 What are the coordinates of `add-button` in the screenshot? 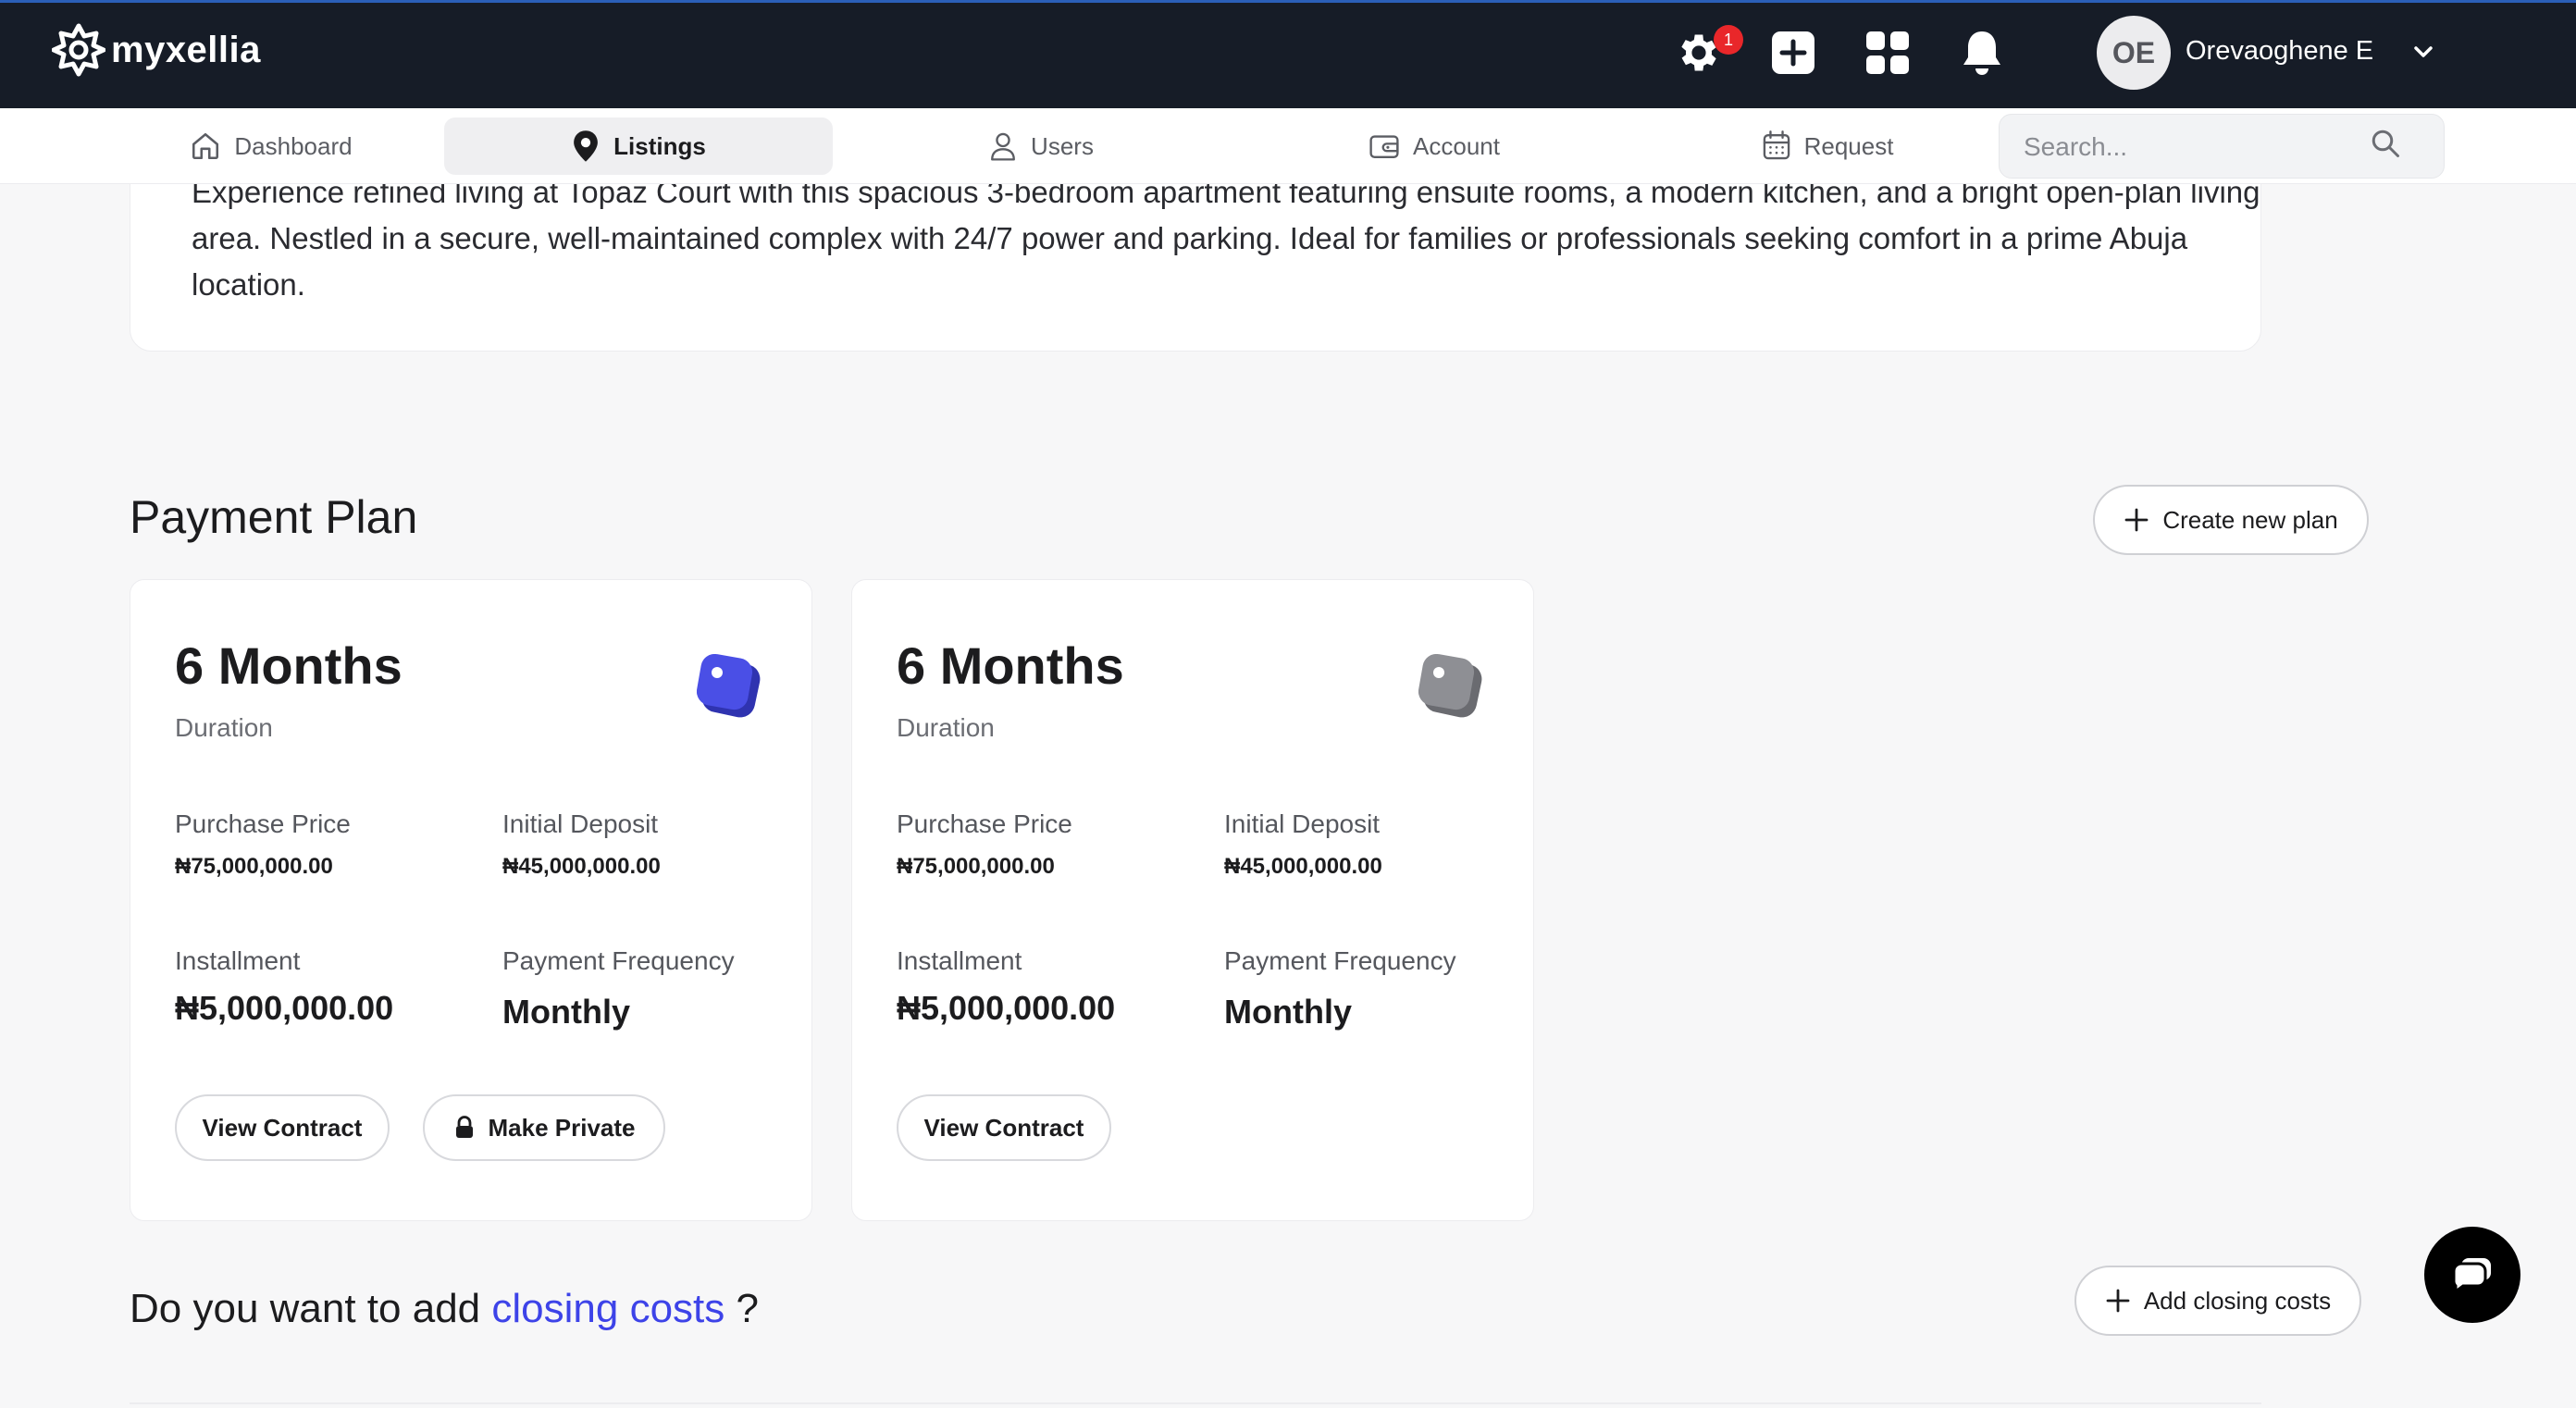 It's located at (1793, 53).